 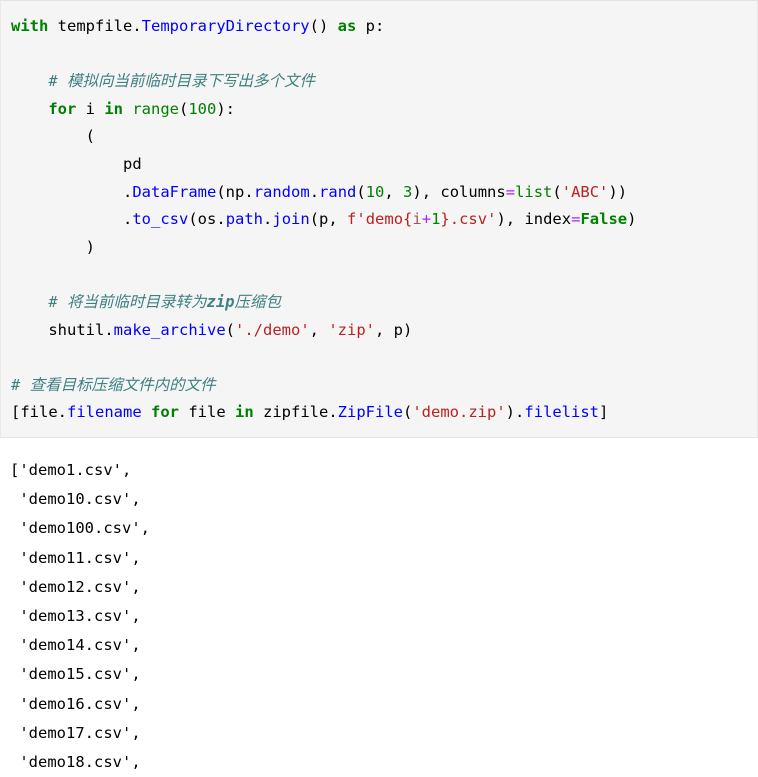 I want to click on token-class-zipfile: ZipFile, so click(x=370, y=412).